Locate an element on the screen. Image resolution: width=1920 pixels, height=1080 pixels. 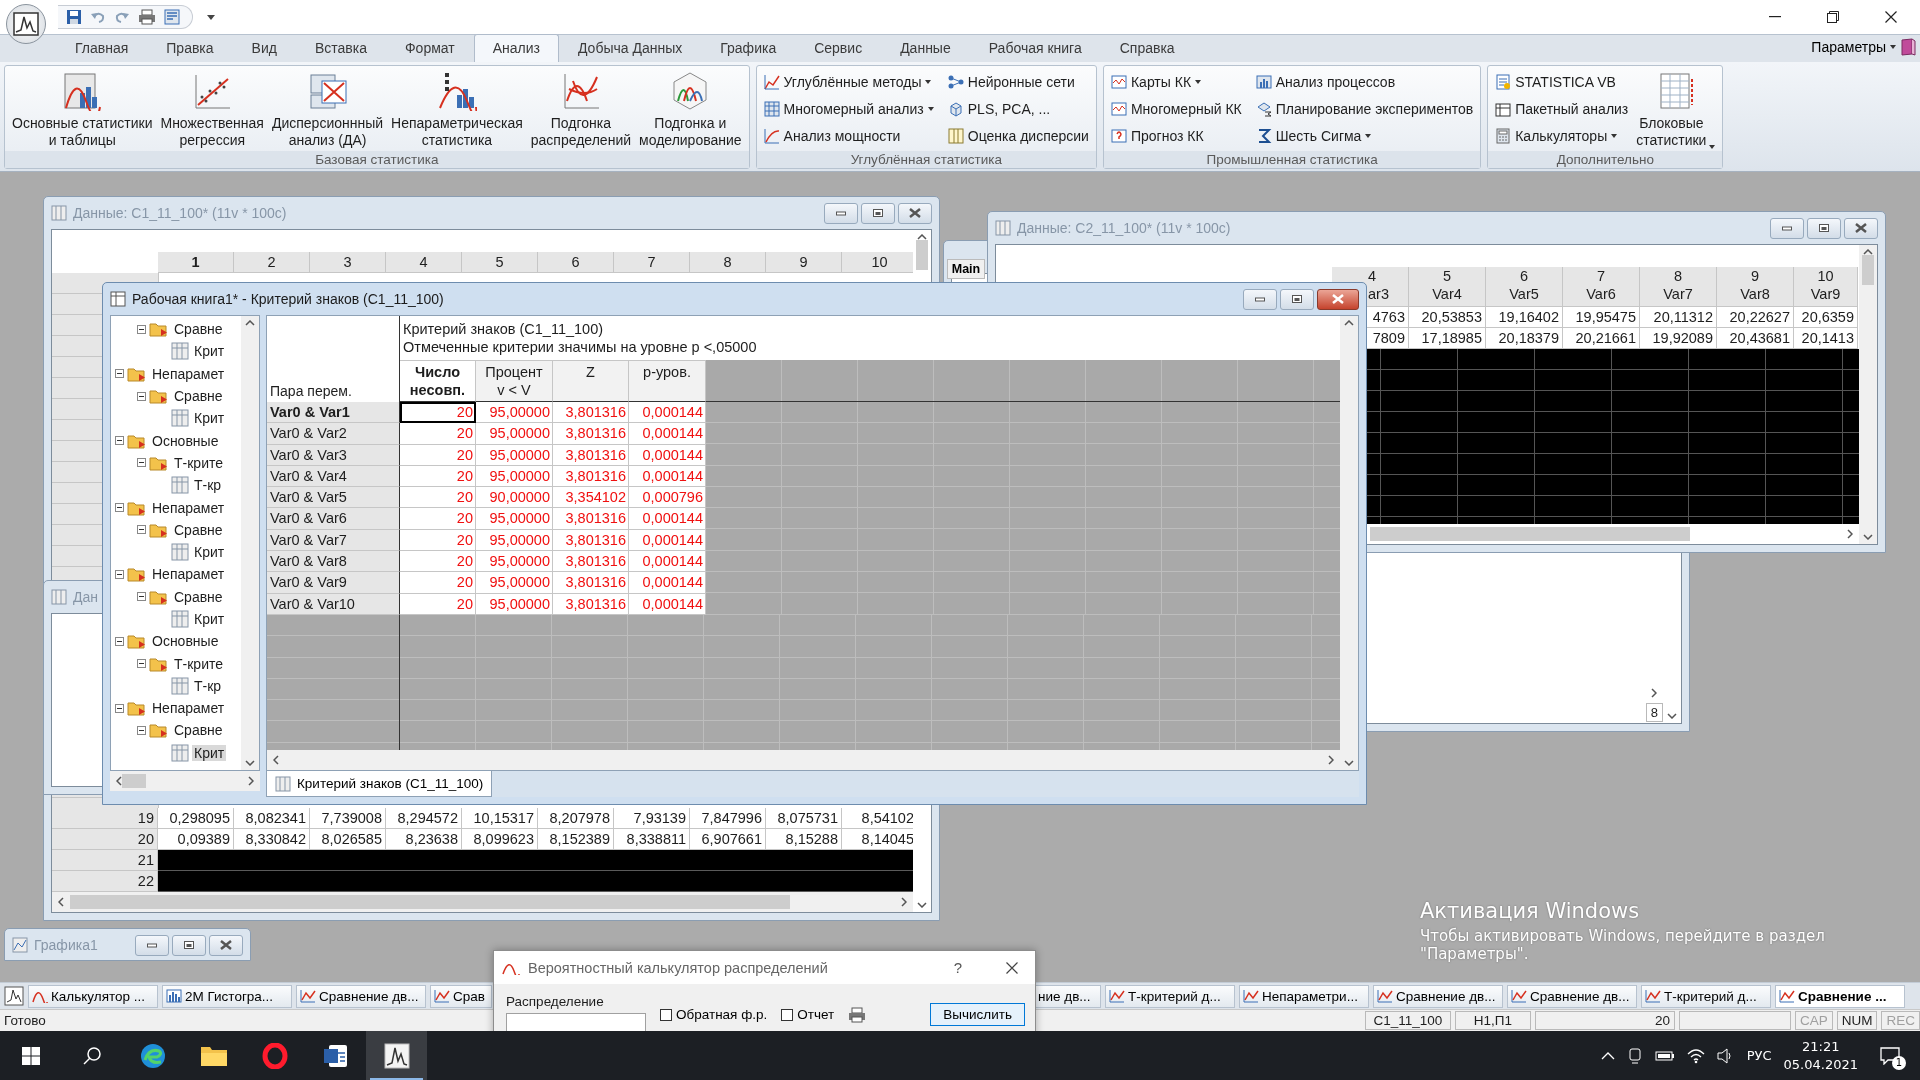
table-cell: 19,92089 is located at coordinates (1678, 338).